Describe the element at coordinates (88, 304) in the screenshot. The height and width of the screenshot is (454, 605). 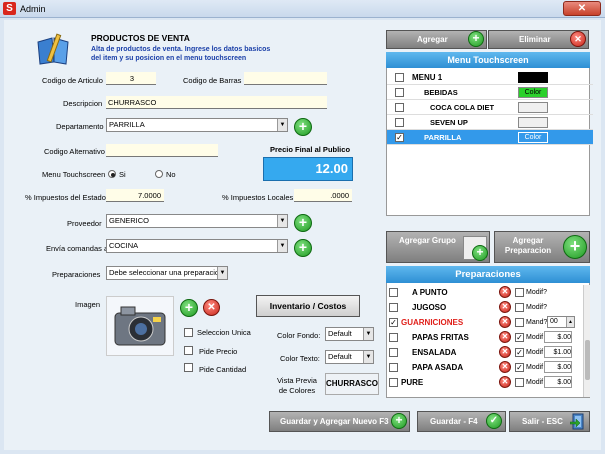
I see `imagen-label: Imagen` at that location.